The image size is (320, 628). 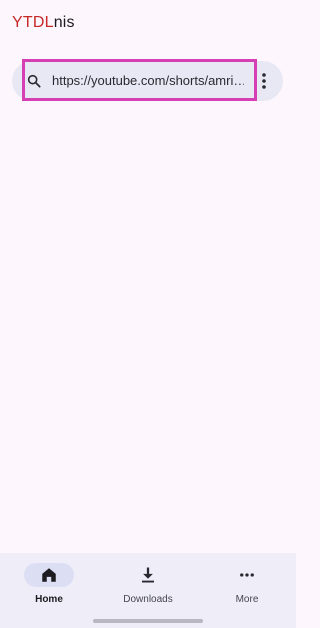 What do you see at coordinates (148, 575) in the screenshot?
I see `download-icon` at bounding box center [148, 575].